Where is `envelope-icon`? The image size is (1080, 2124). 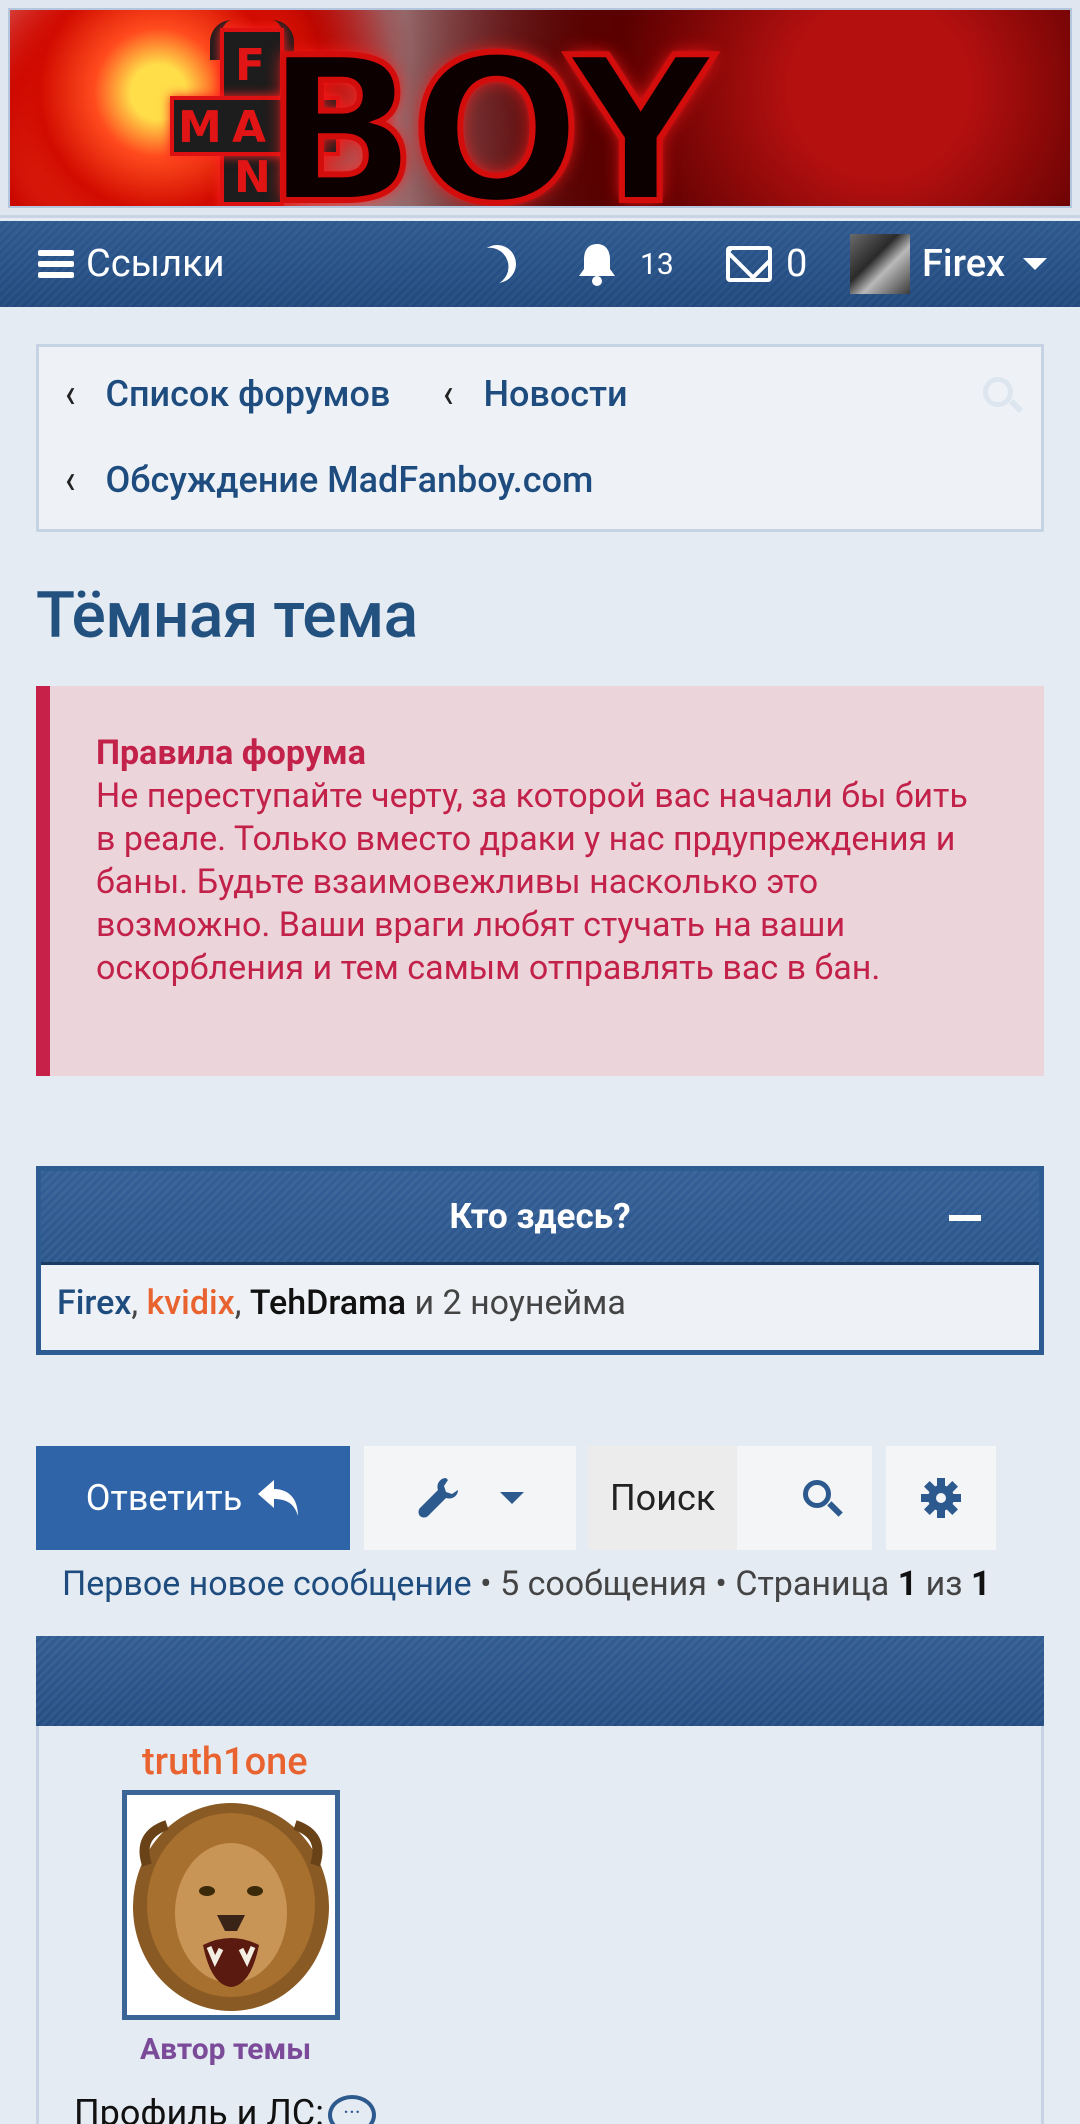
envelope-icon is located at coordinates (749, 264).